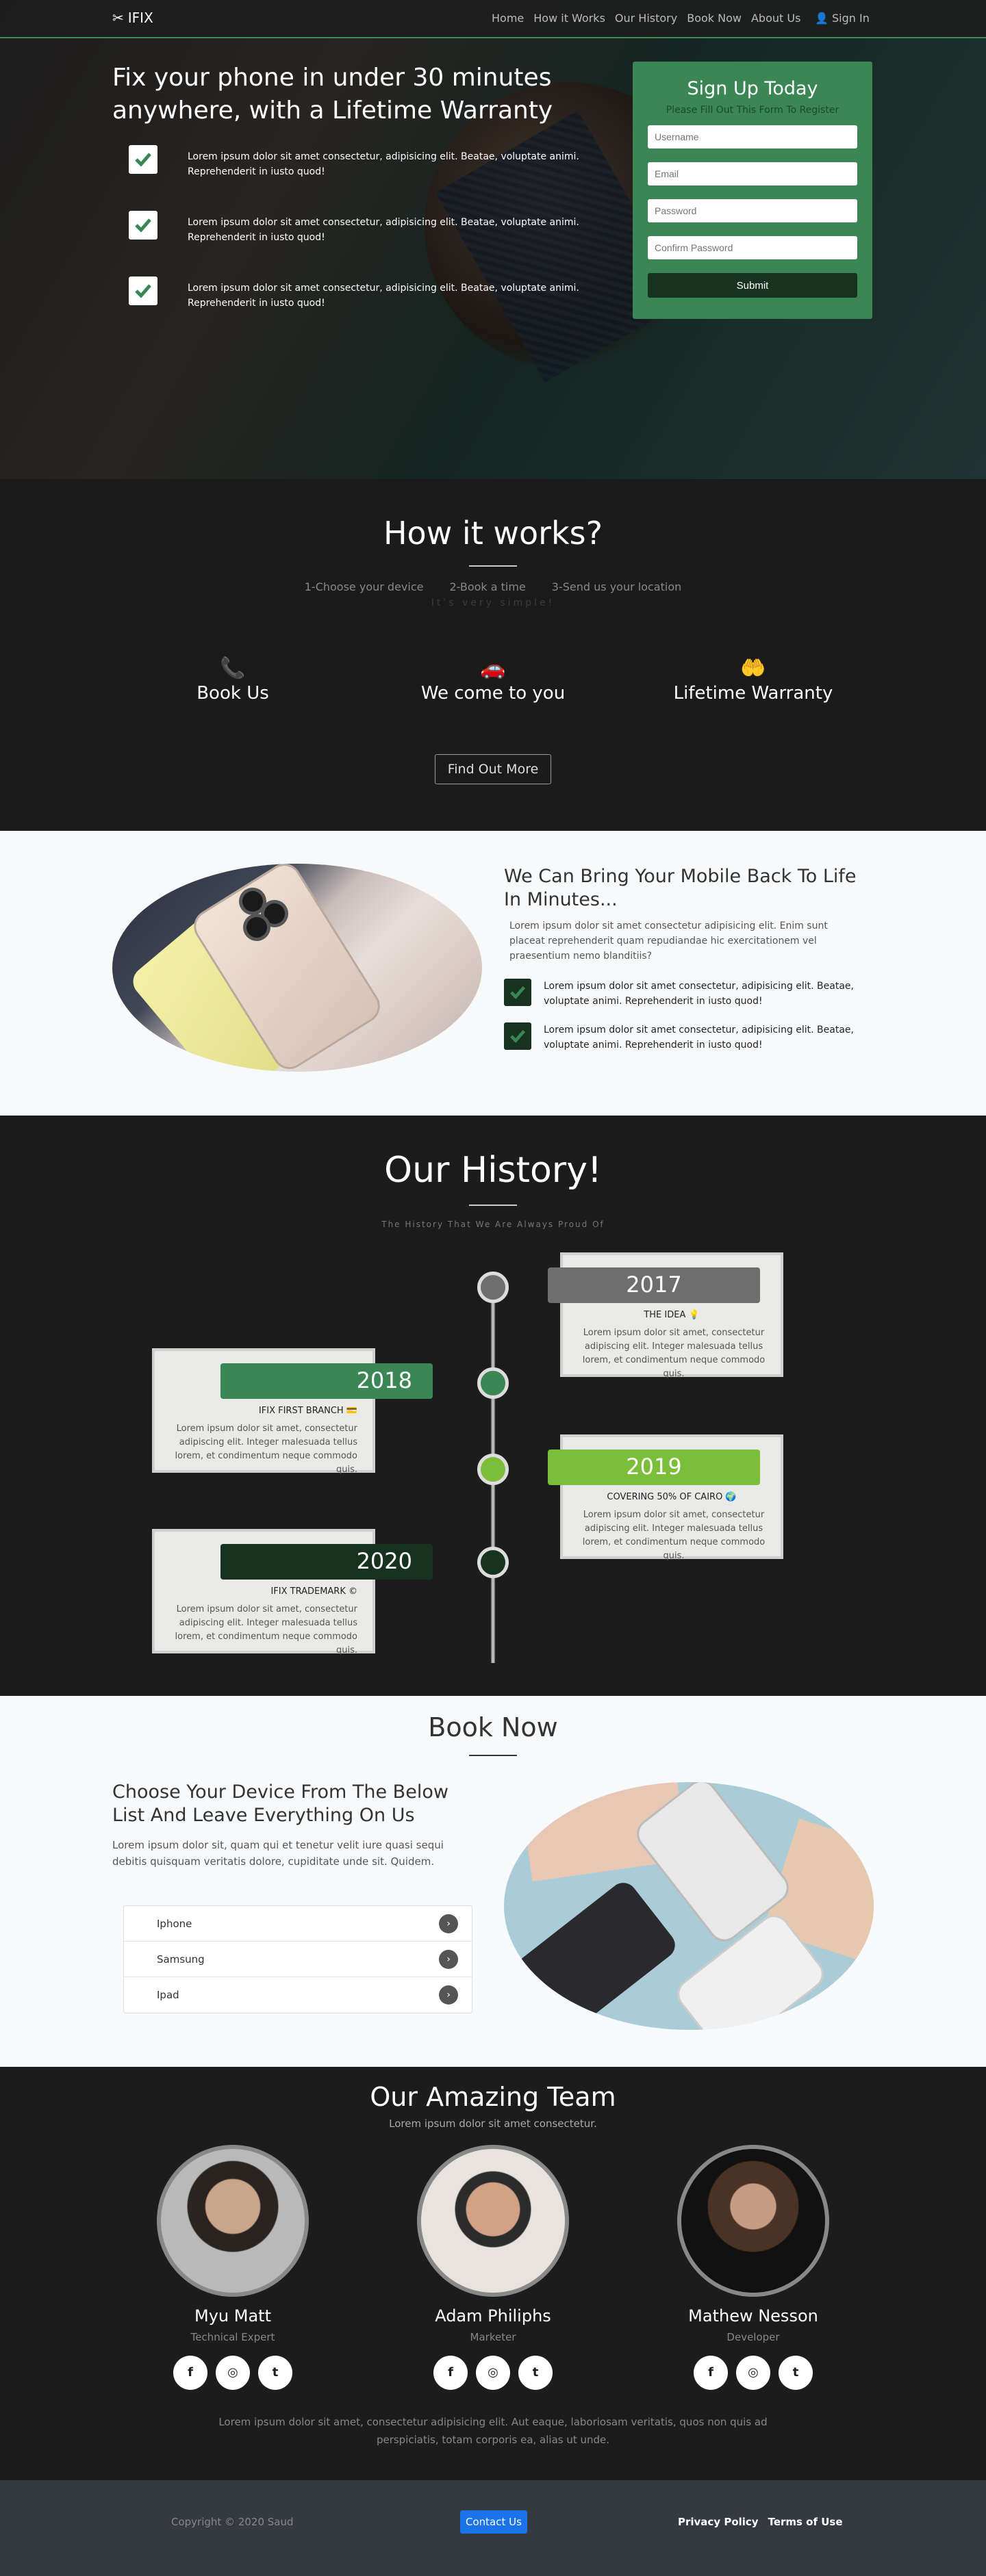  Describe the element at coordinates (752, 247) in the screenshot. I see `confirm-password-input` at that location.